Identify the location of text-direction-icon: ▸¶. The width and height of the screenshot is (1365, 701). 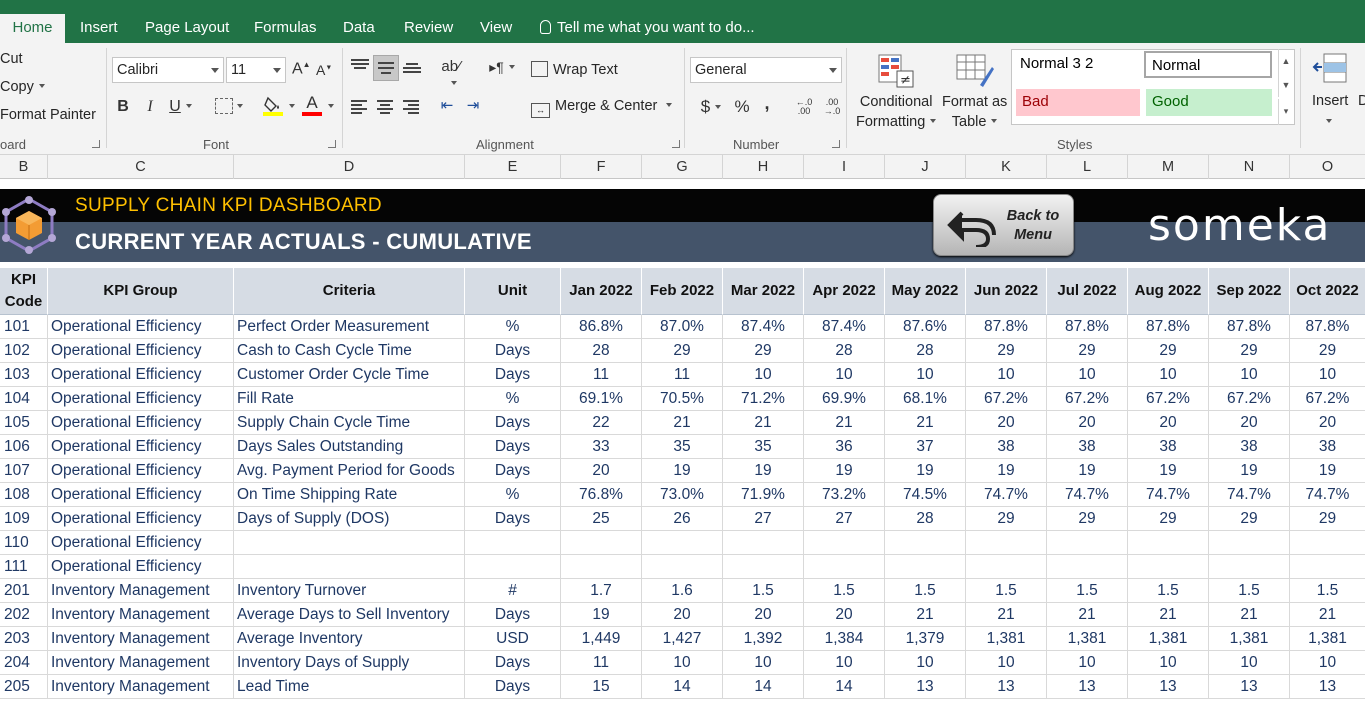
(502, 67).